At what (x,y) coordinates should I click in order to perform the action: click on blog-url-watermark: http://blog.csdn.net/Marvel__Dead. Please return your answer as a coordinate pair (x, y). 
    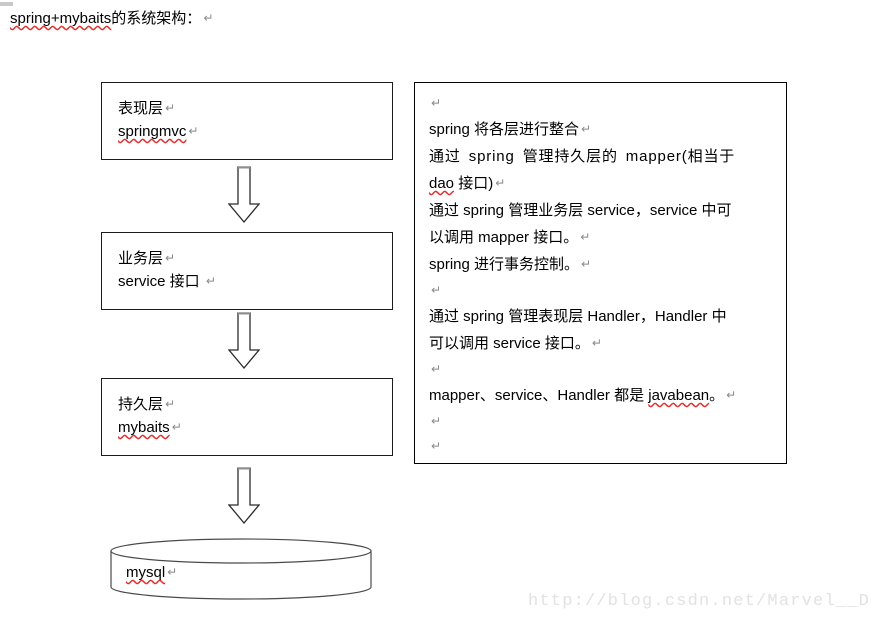
    Looking at the image, I should click on (699, 601).